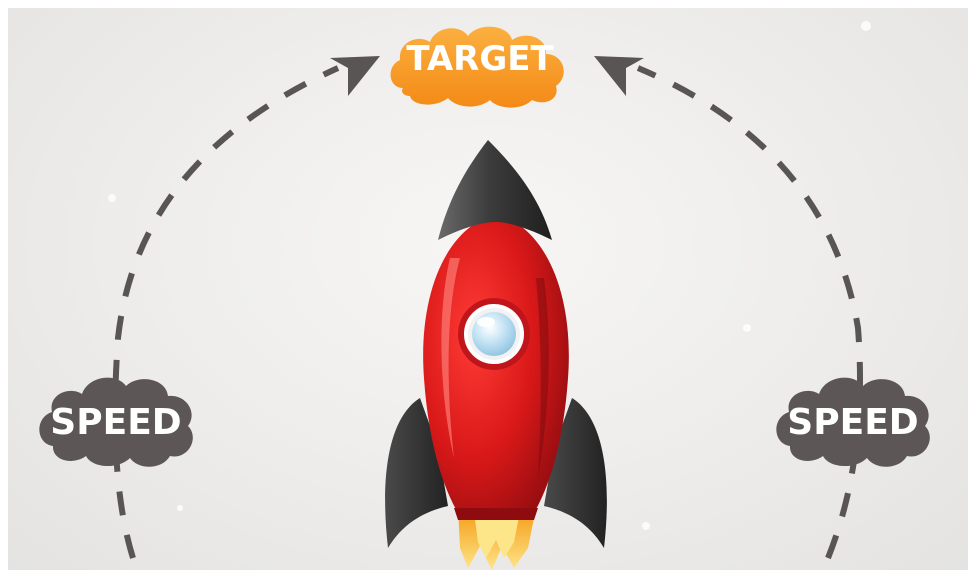 Image resolution: width=973 pixels, height=574 pixels. What do you see at coordinates (619, 76) in the screenshot?
I see `arrow-up-left-icon` at bounding box center [619, 76].